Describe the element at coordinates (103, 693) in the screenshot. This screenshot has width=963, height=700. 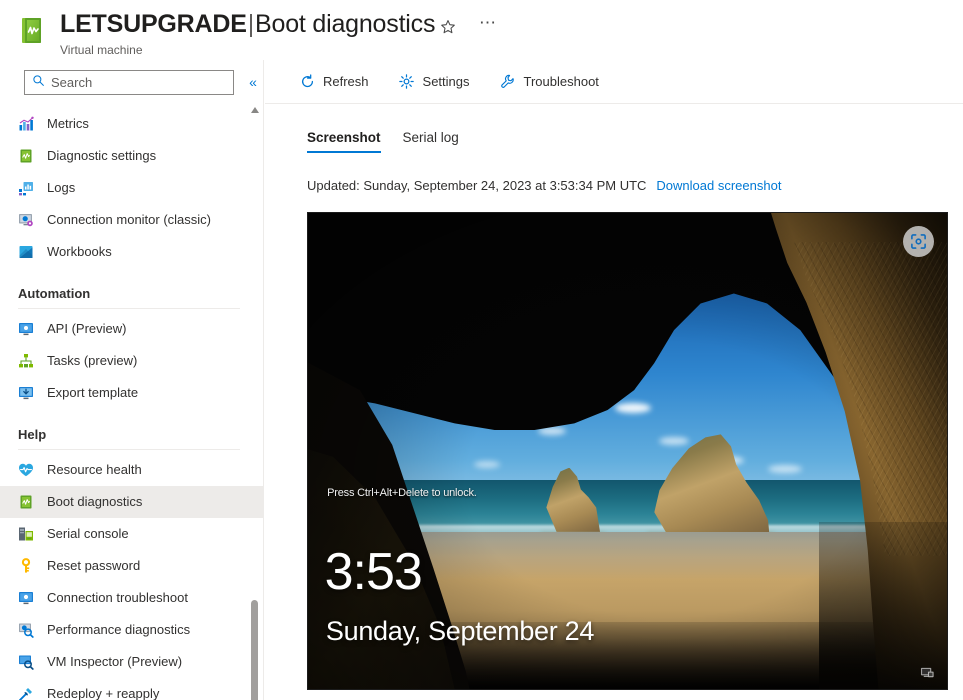
I see `sidebar-item-label: Redeploy + reapply` at that location.